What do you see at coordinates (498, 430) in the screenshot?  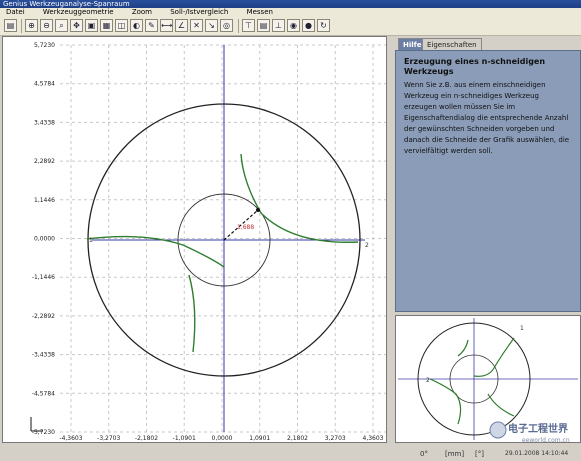 I see `watermark-globe-icon` at bounding box center [498, 430].